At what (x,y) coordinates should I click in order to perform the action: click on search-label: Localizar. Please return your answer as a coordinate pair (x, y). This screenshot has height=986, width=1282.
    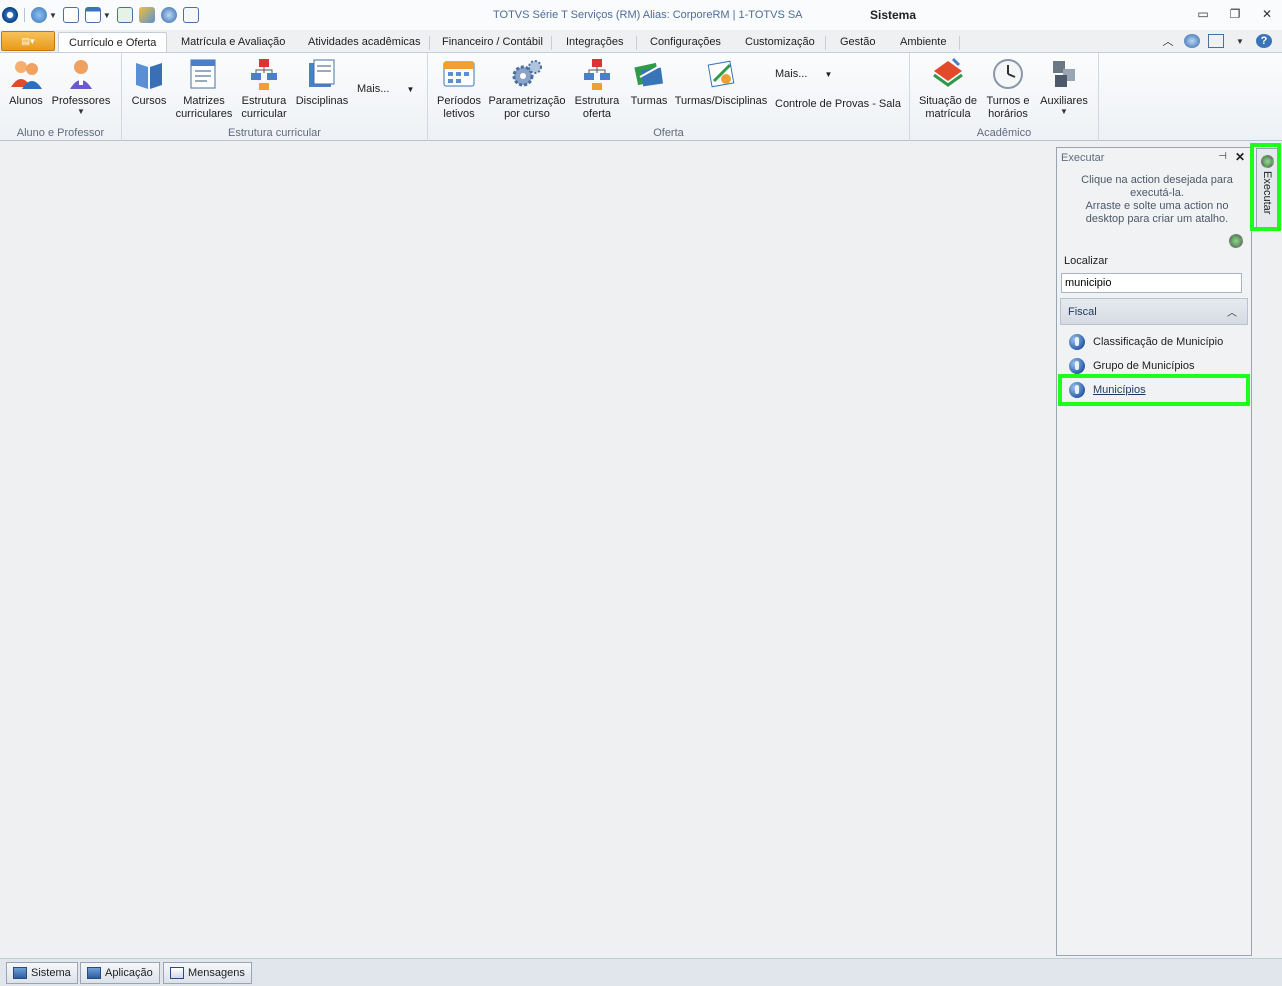
    Looking at the image, I should click on (1086, 261).